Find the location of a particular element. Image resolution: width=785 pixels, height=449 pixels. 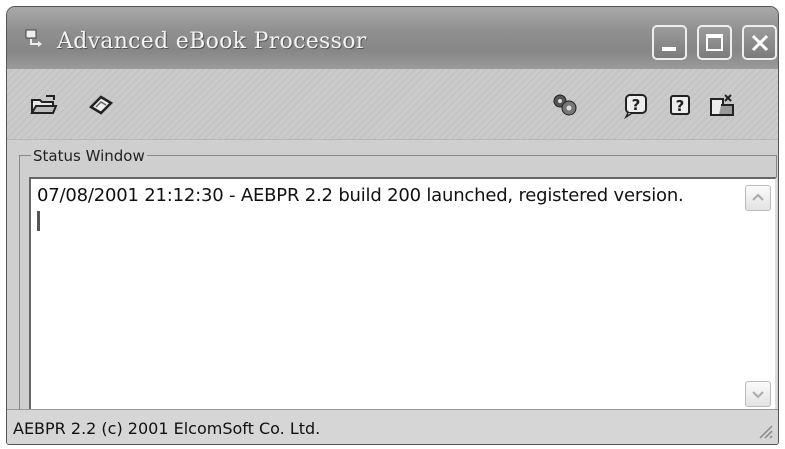

chevron-up-icon is located at coordinates (758, 197).